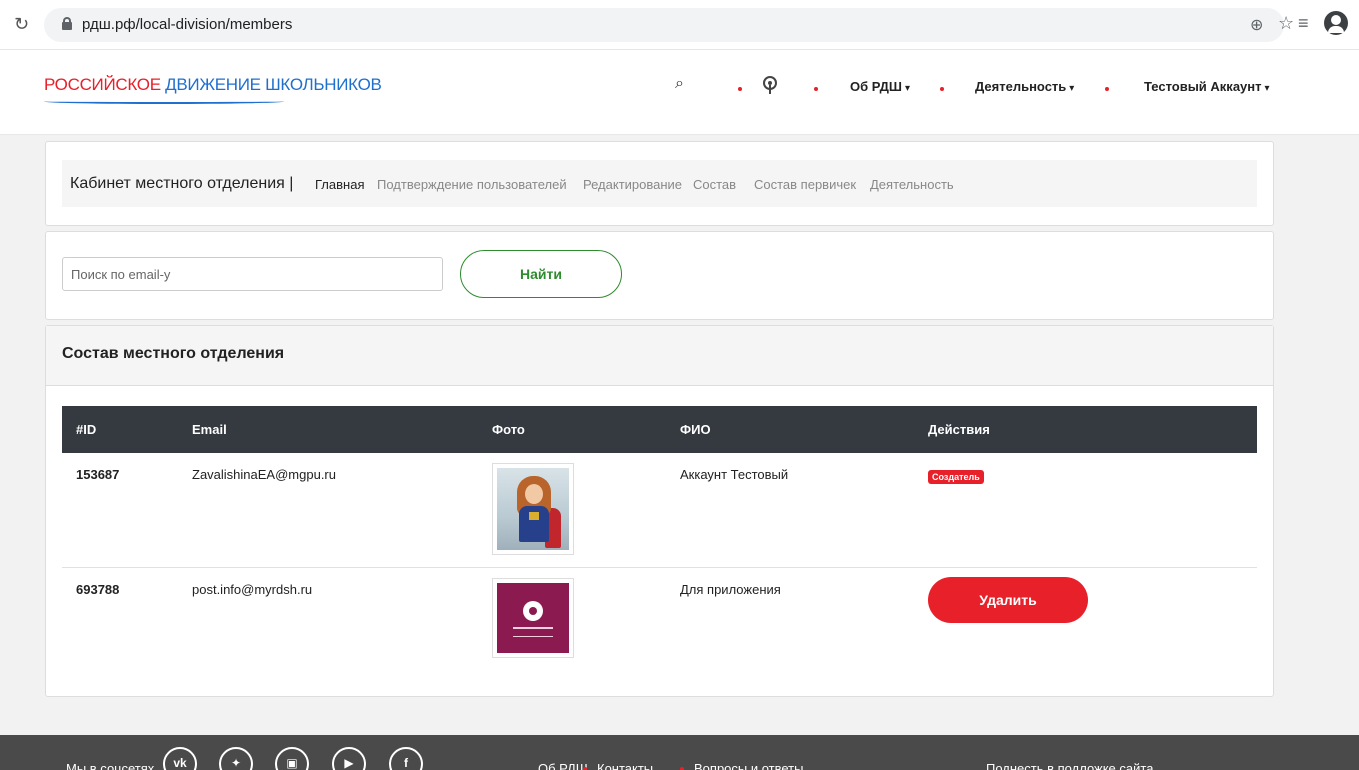 The image size is (1359, 770). What do you see at coordinates (164, 101) in the screenshot?
I see `logo-swoosh` at bounding box center [164, 101].